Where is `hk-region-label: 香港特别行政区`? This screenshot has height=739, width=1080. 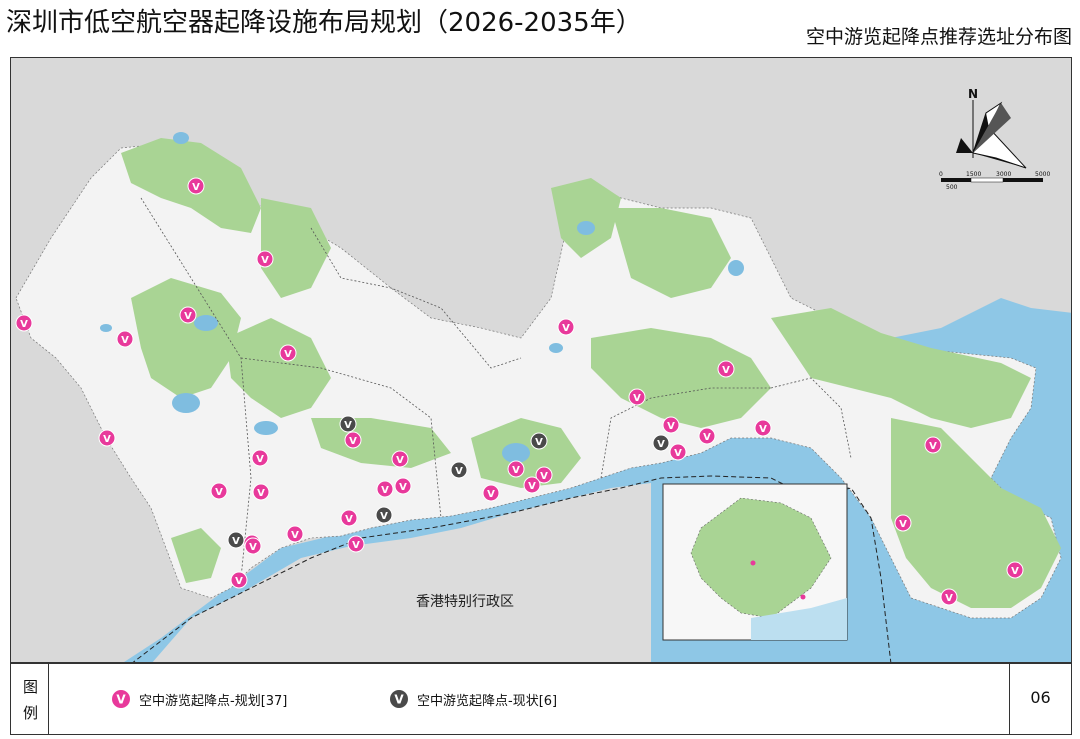
hk-region-label: 香港特别行政区 is located at coordinates (465, 602).